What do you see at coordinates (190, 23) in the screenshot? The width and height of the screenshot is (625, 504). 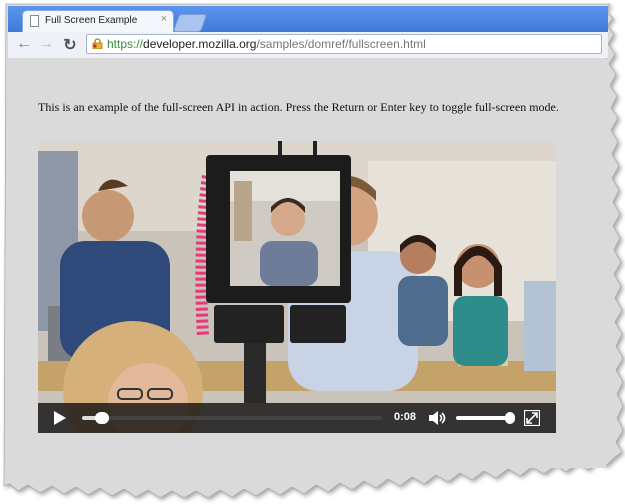 I see `new-tab-button` at bounding box center [190, 23].